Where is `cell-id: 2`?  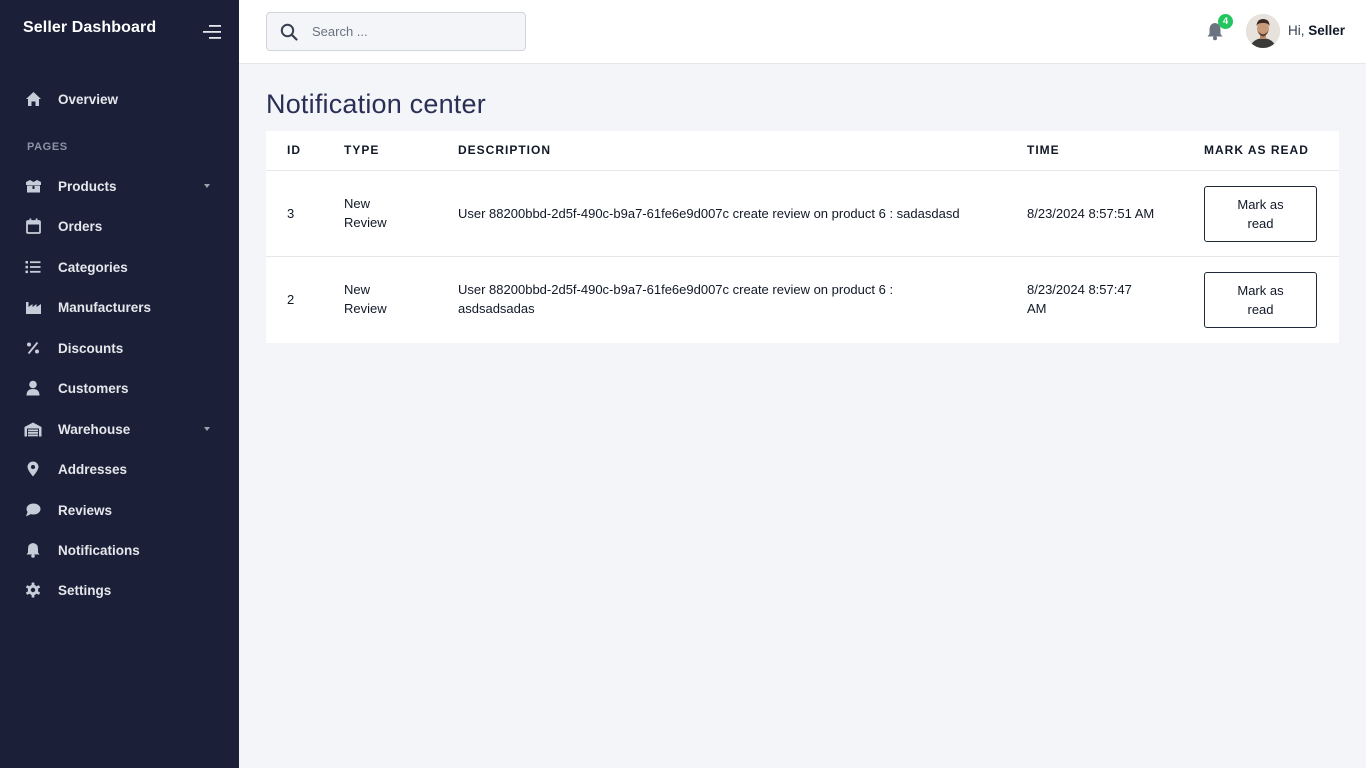
cell-id: 2 is located at coordinates (291, 299).